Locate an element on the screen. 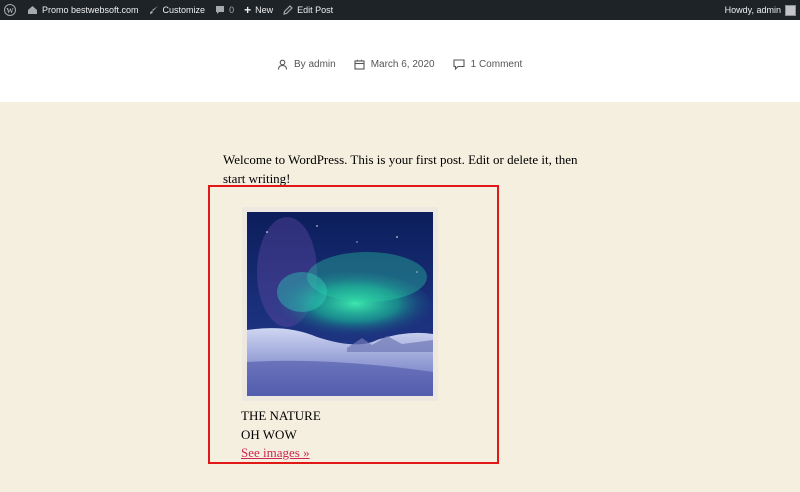  new-content-button: + New is located at coordinates (258, 10).